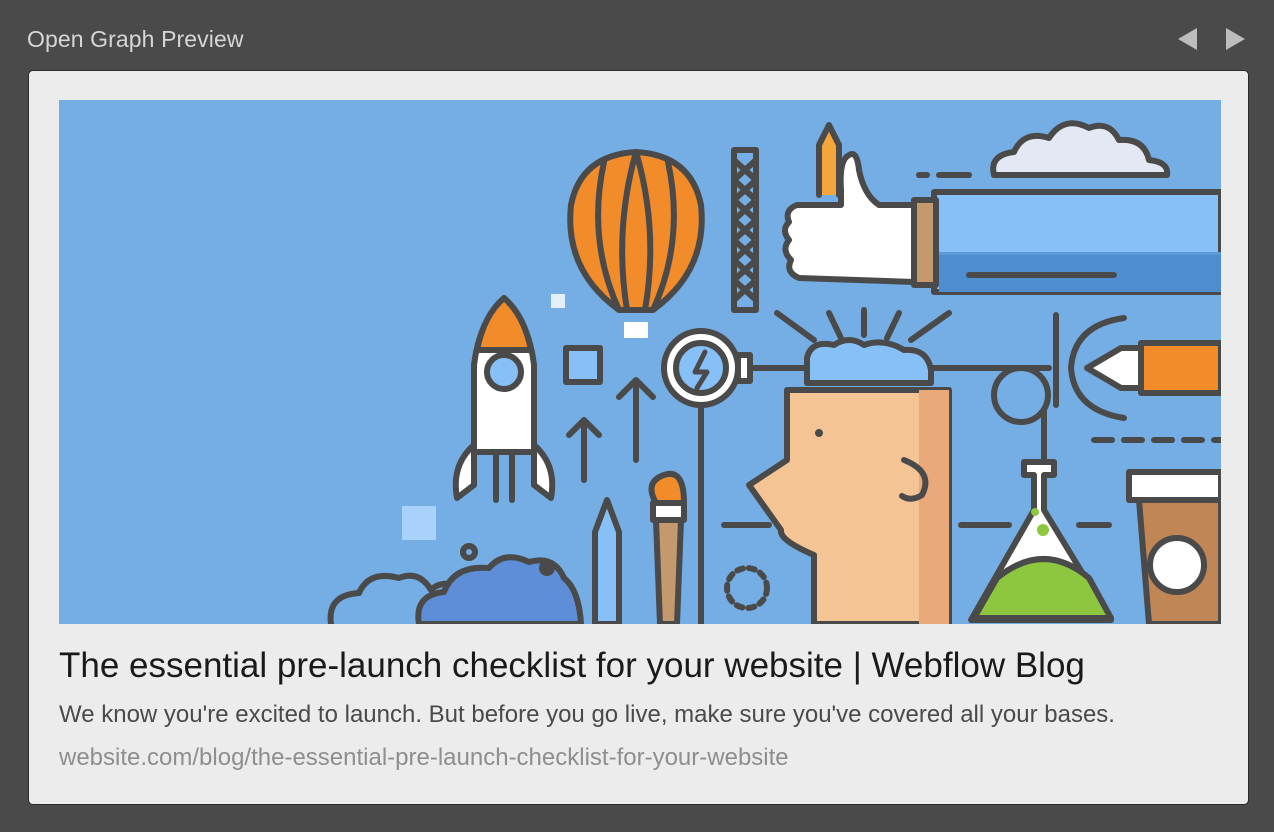  I want to click on triangle-right-icon, so click(1235, 39).